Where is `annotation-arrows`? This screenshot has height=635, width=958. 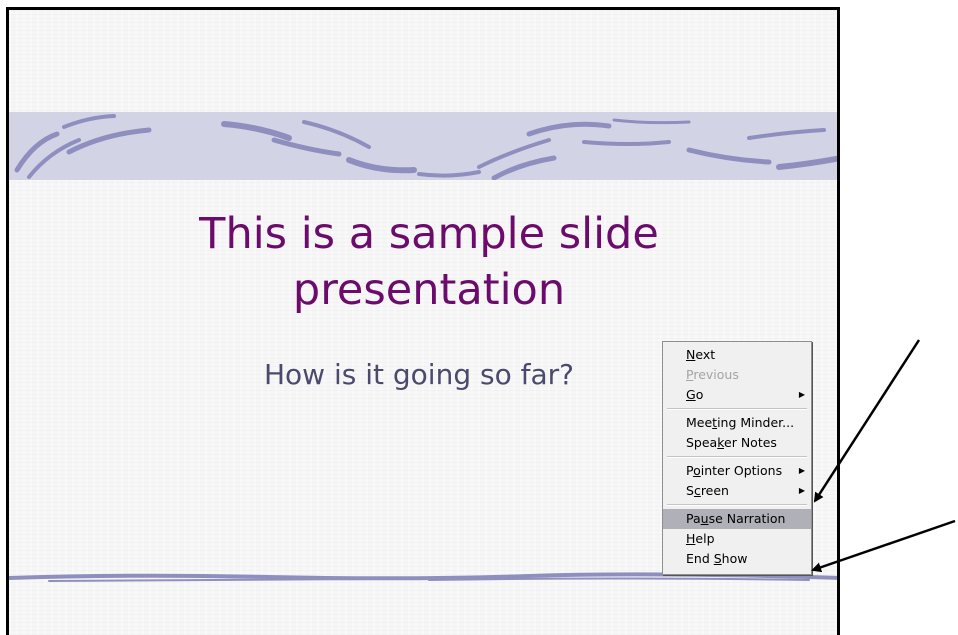 annotation-arrows is located at coordinates (883, 456).